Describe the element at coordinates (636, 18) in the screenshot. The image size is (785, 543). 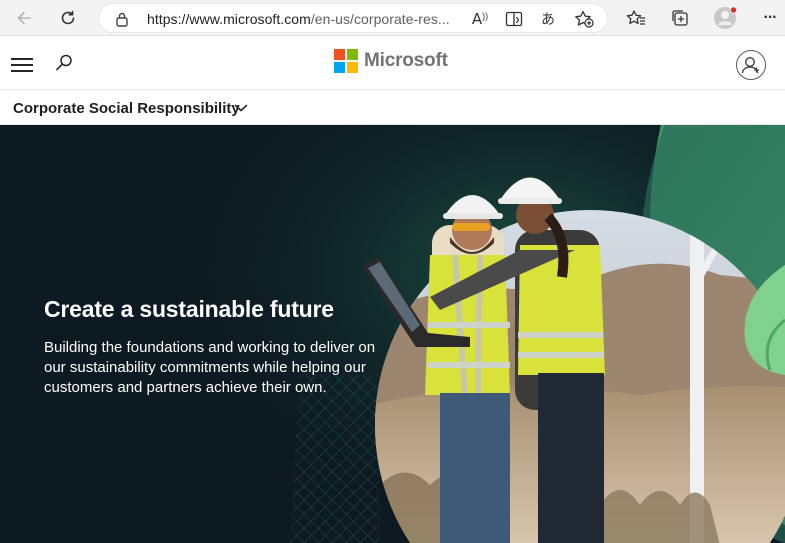
I see `favorites-icon` at that location.